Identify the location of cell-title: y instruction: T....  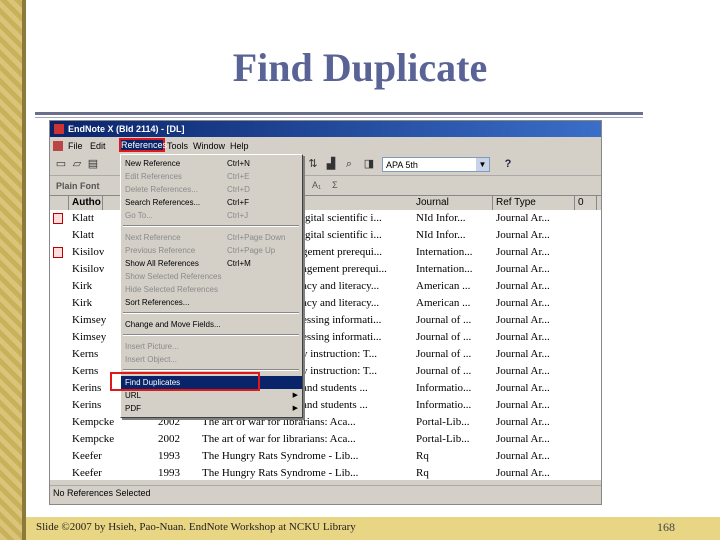
(340, 371).